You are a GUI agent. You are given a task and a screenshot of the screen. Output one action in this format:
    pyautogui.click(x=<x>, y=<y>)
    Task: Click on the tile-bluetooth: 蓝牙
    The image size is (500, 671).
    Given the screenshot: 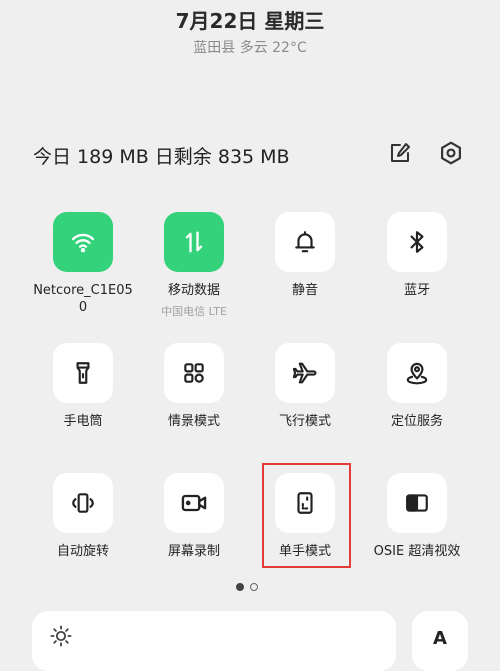 What is the action you would take?
    pyautogui.click(x=417, y=255)
    